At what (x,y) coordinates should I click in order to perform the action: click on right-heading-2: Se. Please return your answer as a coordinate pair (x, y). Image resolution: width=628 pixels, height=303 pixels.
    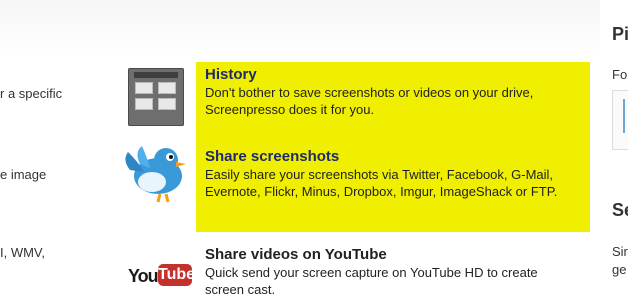
    Looking at the image, I should click on (620, 210).